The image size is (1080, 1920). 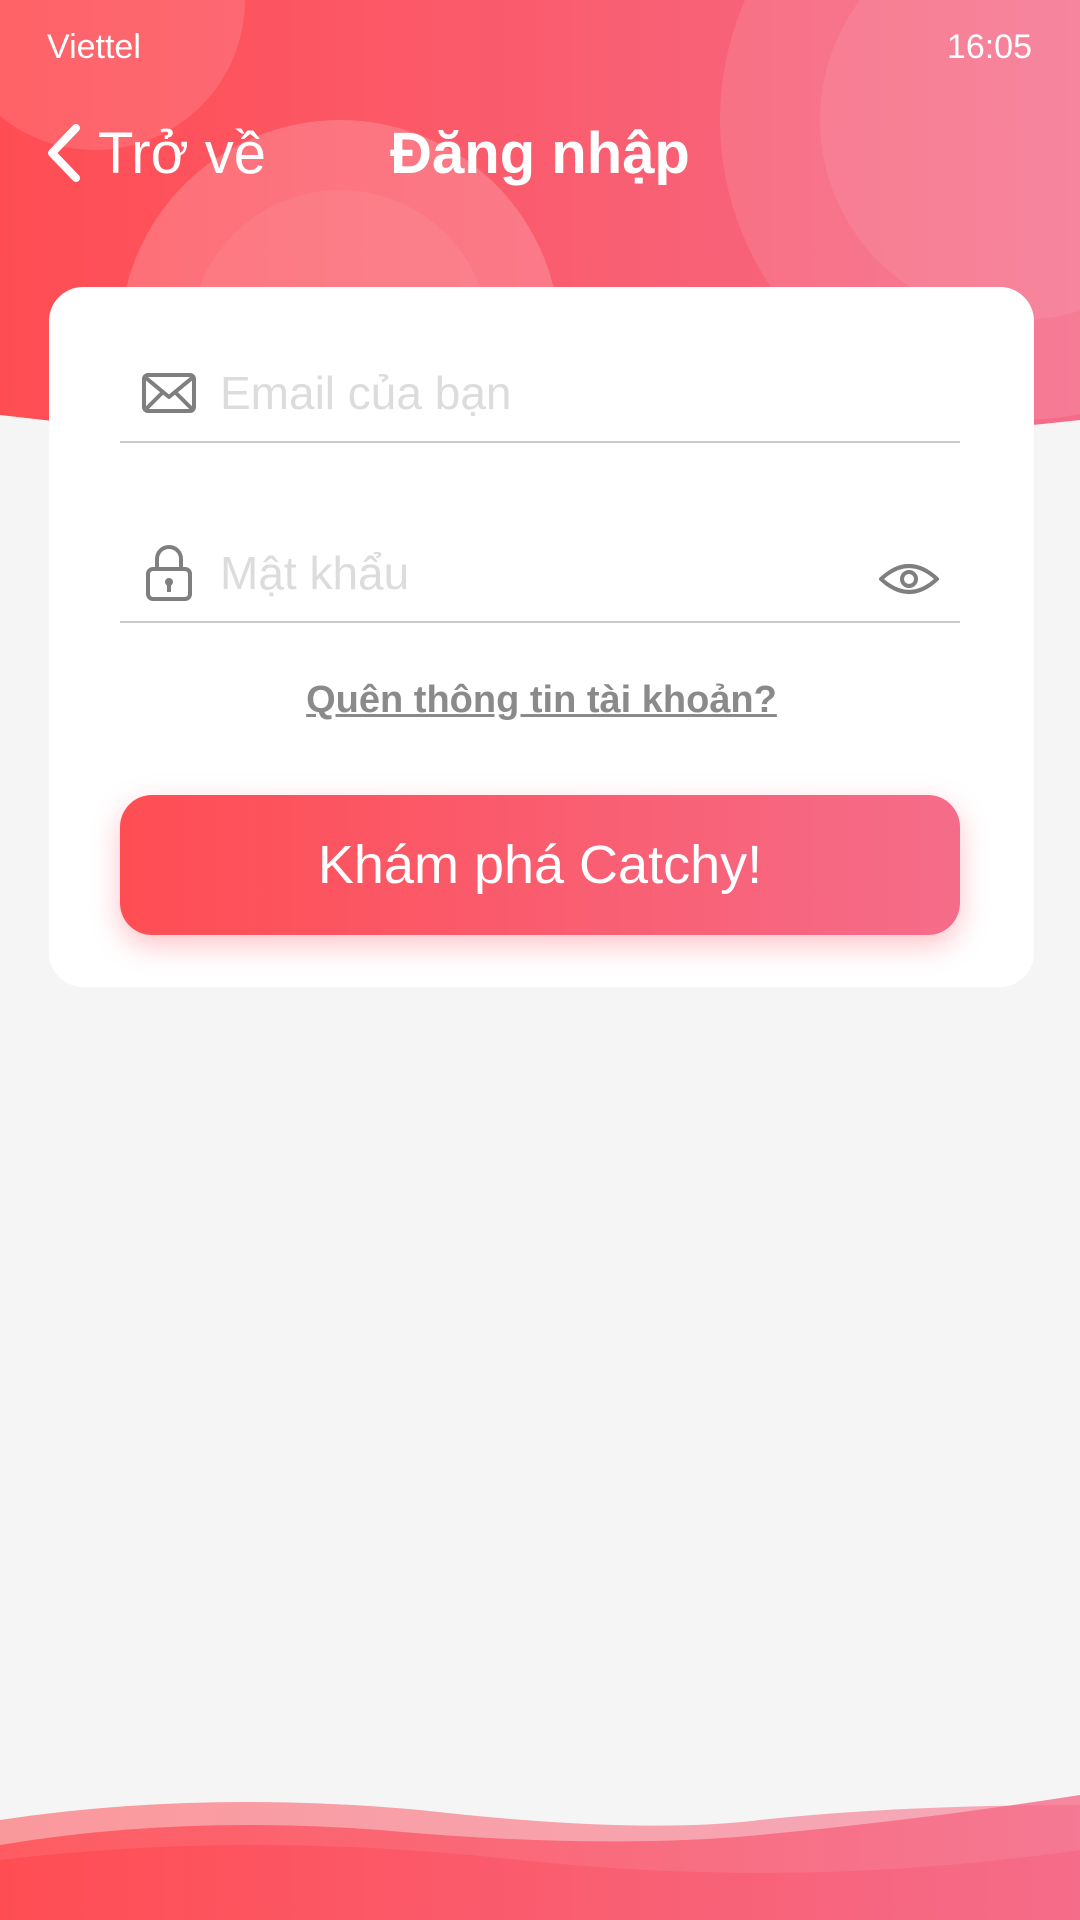 I want to click on nav-bar: Trở về Đăng nhập, so click(x=540, y=150).